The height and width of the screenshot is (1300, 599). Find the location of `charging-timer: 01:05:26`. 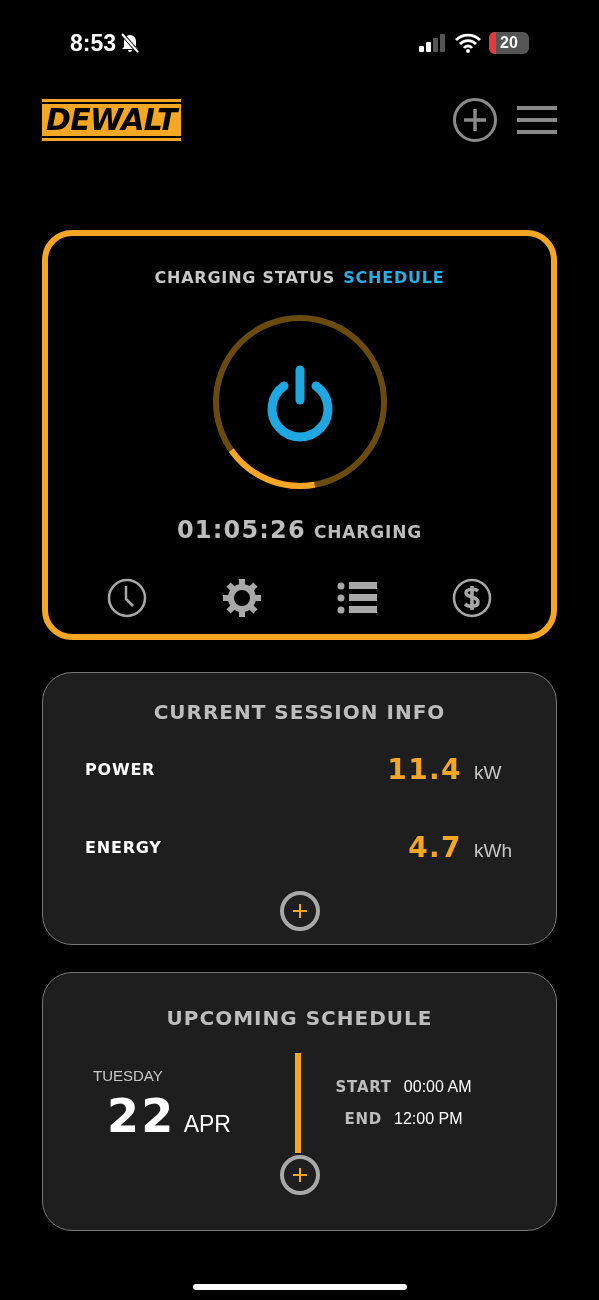

charging-timer: 01:05:26 is located at coordinates (241, 530).